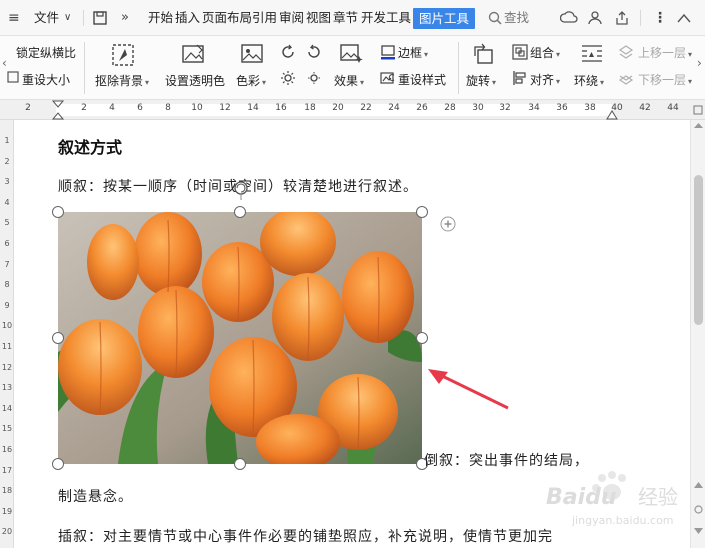  What do you see at coordinates (495, 18) in the screenshot?
I see `search-icon` at bounding box center [495, 18].